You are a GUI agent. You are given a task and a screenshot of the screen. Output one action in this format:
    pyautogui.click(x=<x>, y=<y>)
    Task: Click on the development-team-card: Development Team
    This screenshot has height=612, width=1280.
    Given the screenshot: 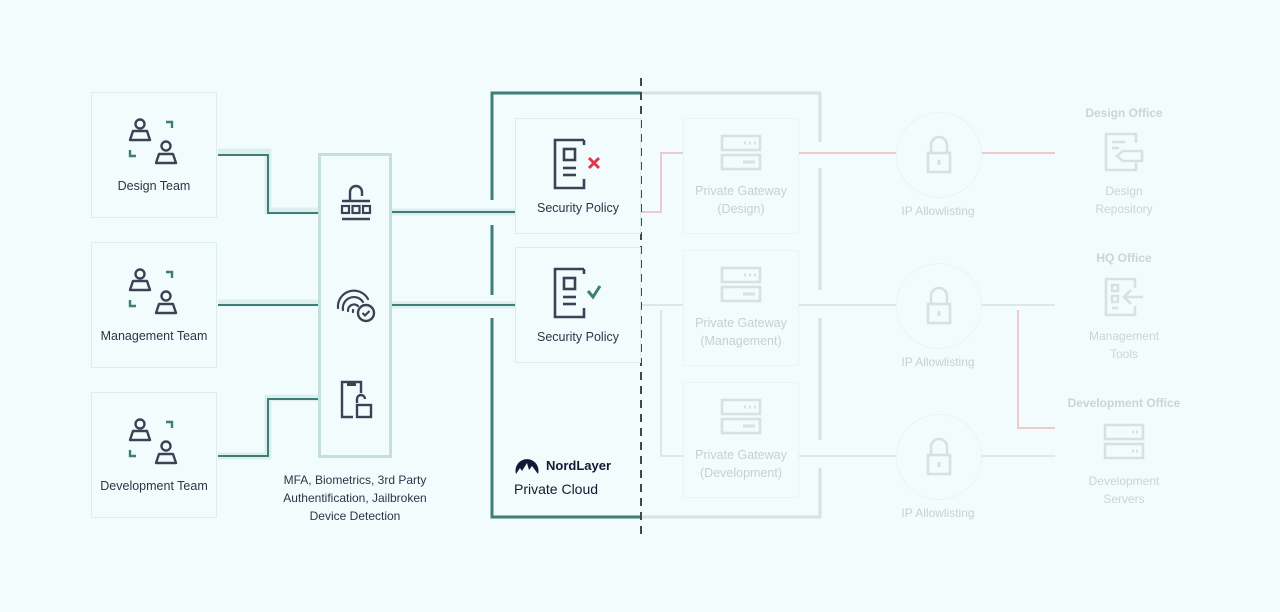 What is the action you would take?
    pyautogui.click(x=154, y=455)
    